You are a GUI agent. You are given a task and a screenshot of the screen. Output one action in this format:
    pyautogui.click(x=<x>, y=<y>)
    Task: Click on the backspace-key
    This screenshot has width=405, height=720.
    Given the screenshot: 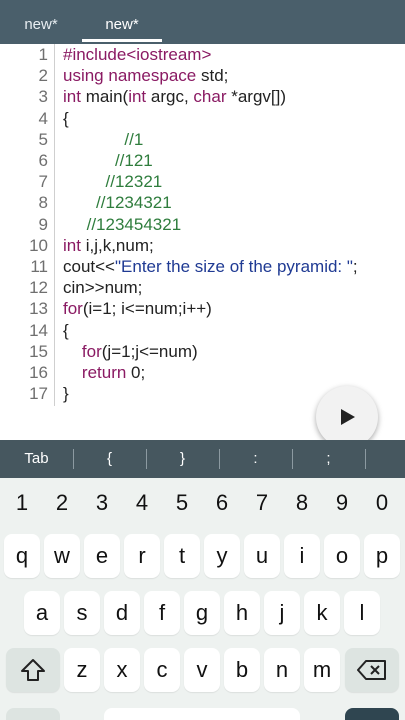 What is the action you would take?
    pyautogui.click(x=372, y=670)
    